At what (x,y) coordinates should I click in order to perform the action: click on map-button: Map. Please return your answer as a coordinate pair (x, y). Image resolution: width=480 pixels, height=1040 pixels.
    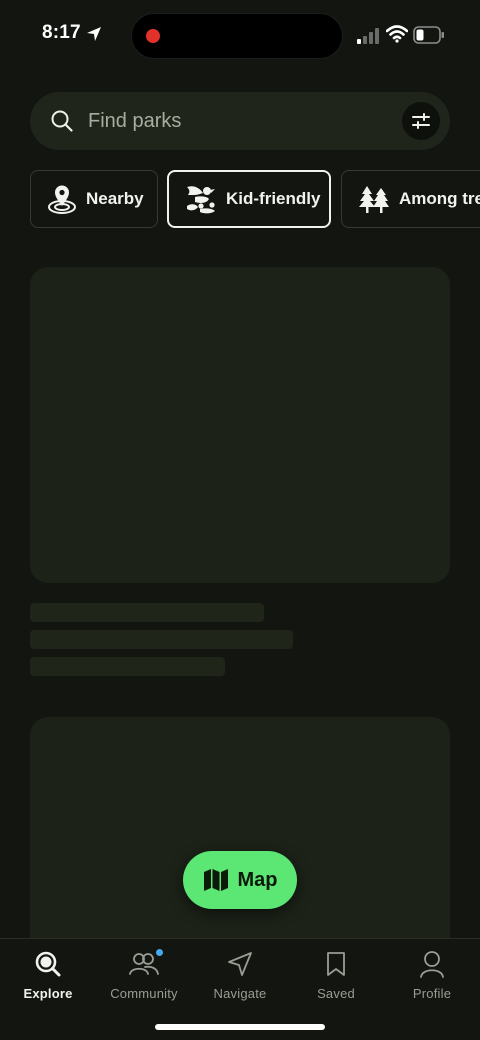
    Looking at the image, I should click on (240, 880).